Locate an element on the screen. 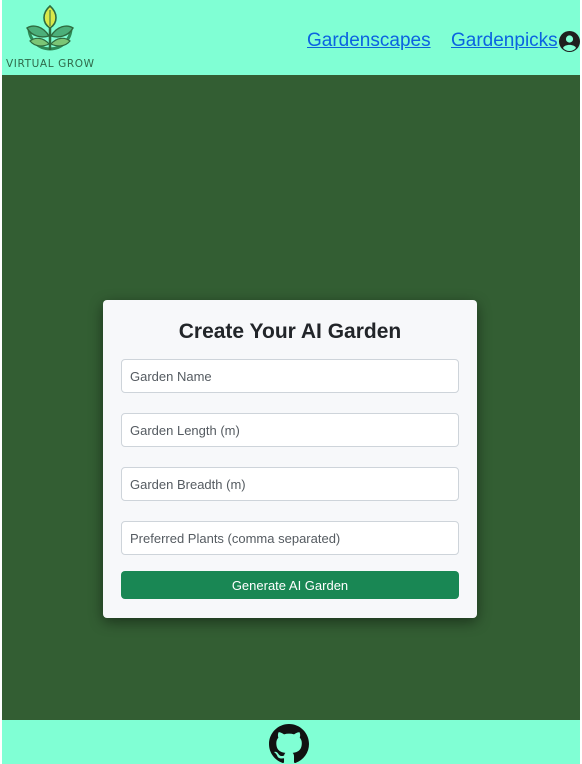  github-link is located at coordinates (289, 744).